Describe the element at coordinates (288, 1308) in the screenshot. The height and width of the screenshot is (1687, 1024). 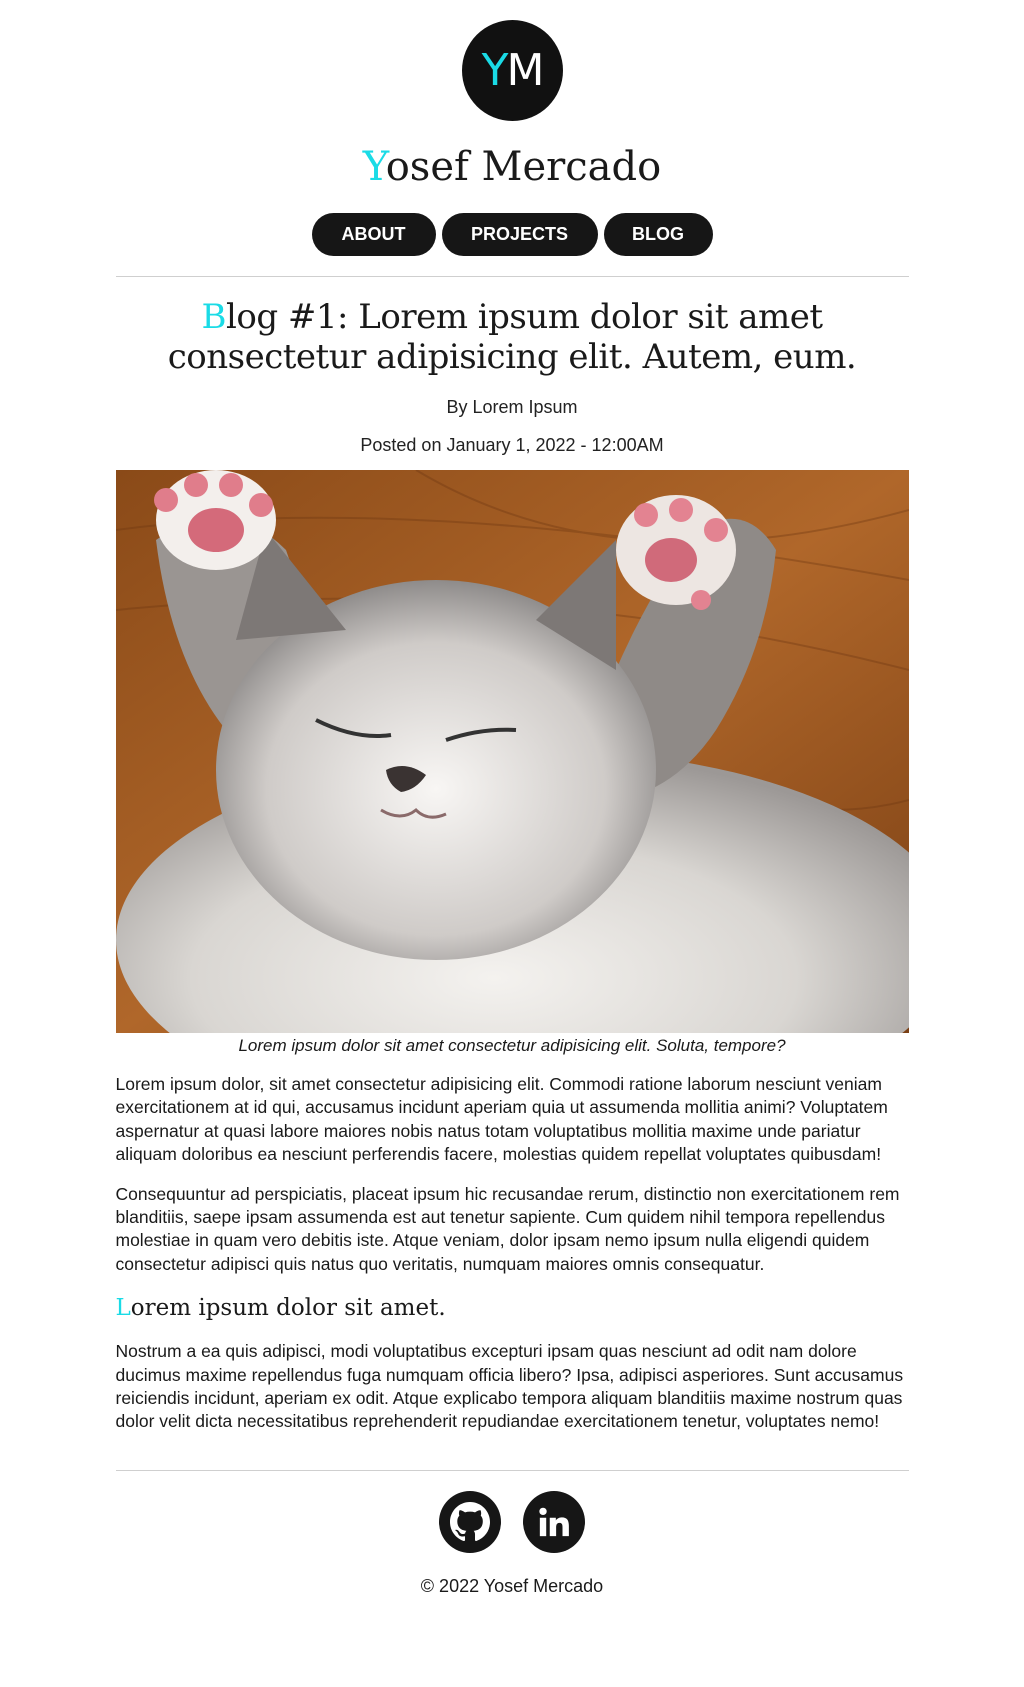
I see `subheading-rest: orem ipsum dolor sit amet.` at that location.